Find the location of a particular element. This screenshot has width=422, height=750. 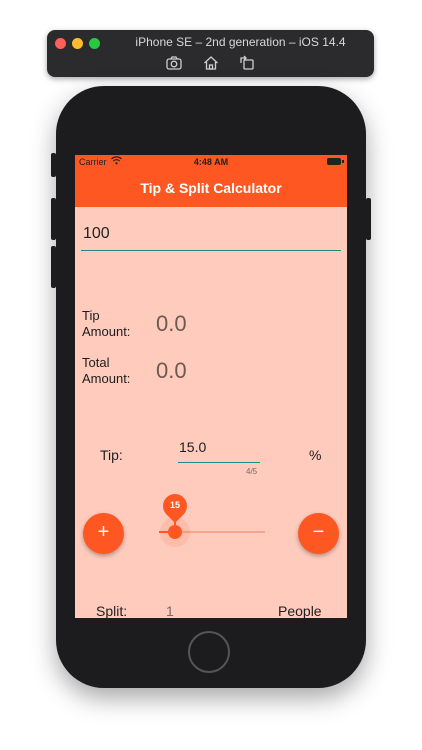

total-amount-value: 0.0 is located at coordinates (171, 370).